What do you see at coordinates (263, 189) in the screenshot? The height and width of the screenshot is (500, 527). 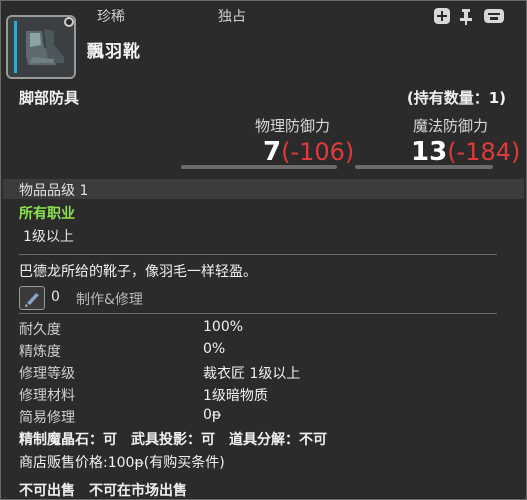 I see `item-level-band: 物品品级 1` at bounding box center [263, 189].